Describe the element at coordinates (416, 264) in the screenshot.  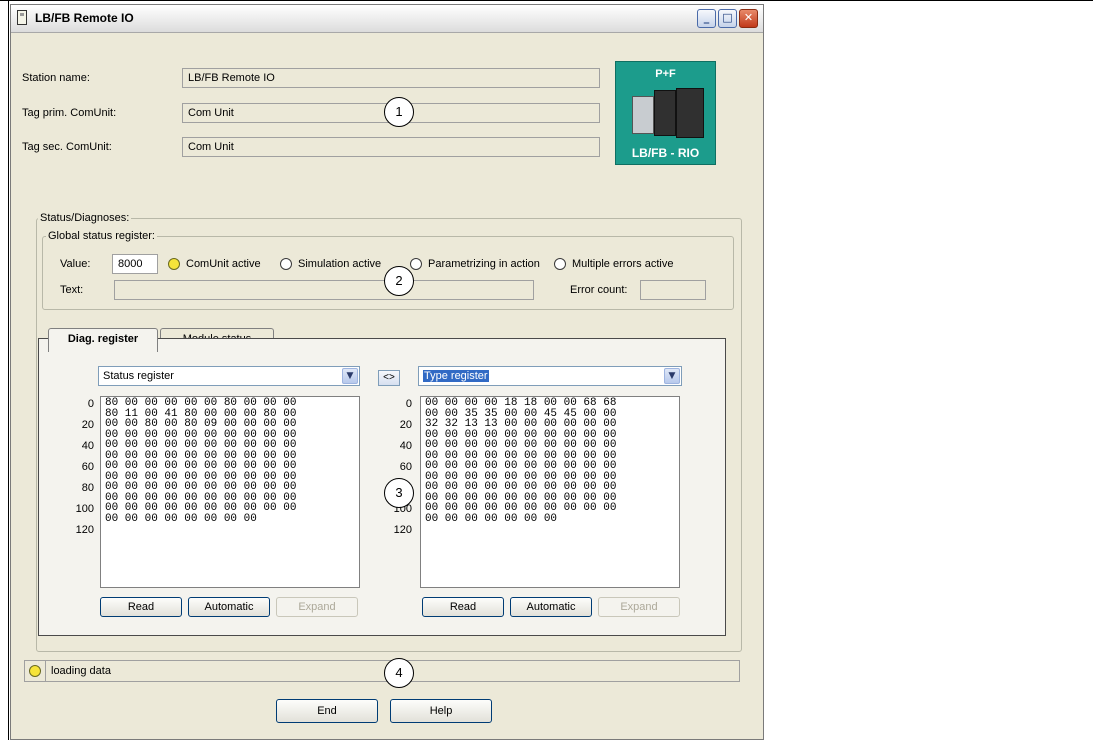
I see `parametrizing-radio` at that location.